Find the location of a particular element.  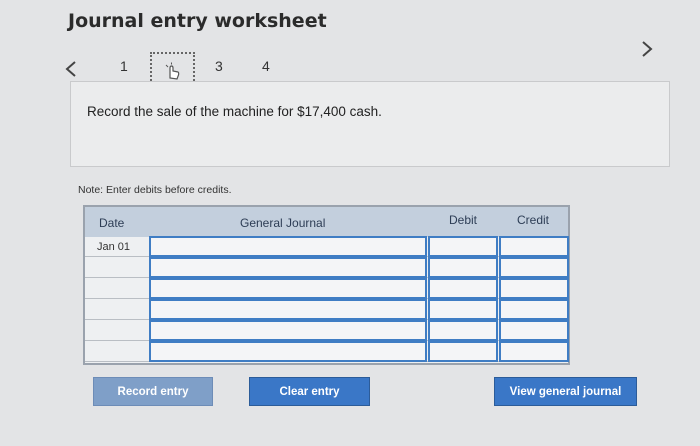

record-entry-button: Record entry is located at coordinates (153, 391).